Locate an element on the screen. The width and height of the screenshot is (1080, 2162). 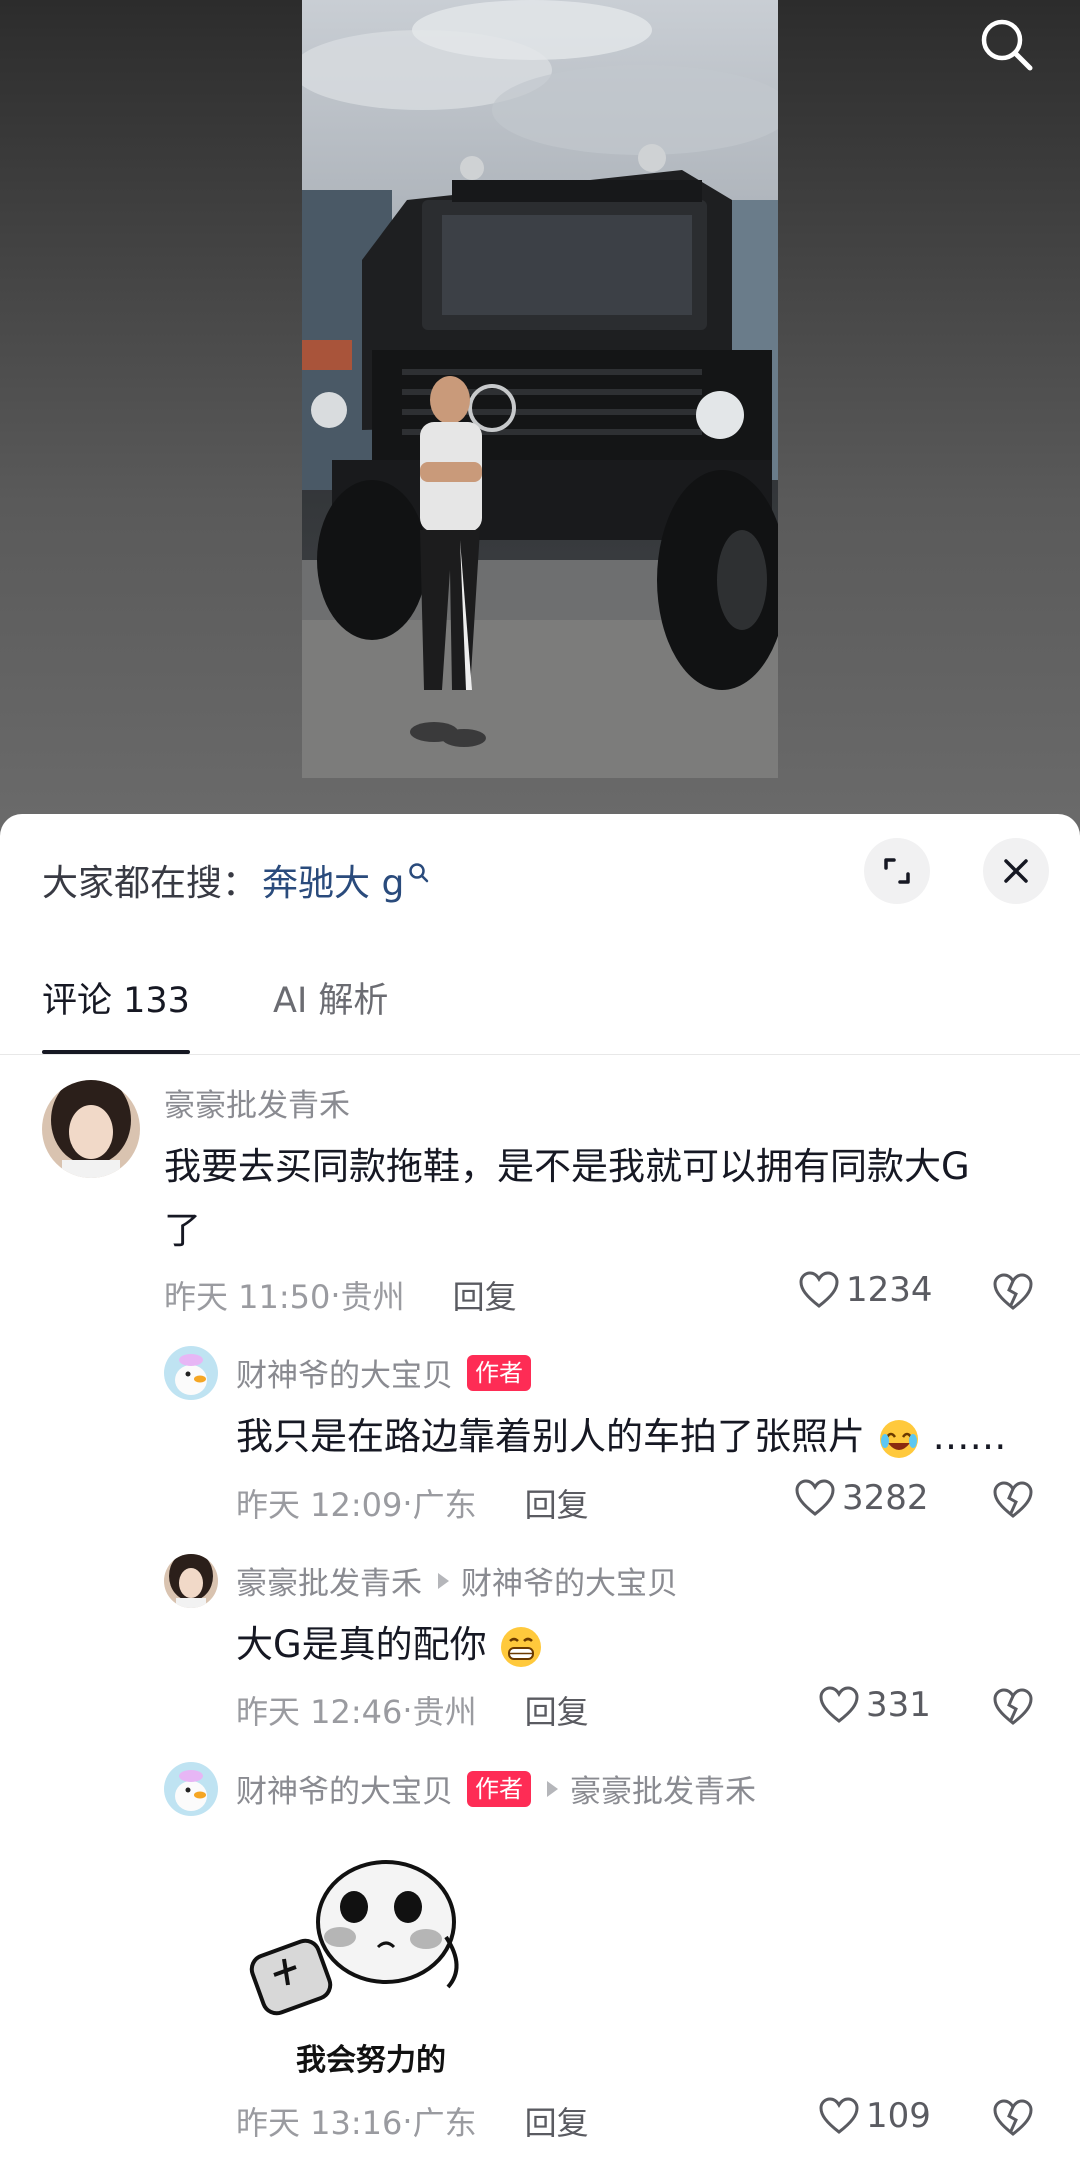
comment-meta: 昨天 13:16 · 广东 回复 is located at coordinates (412, 2121).